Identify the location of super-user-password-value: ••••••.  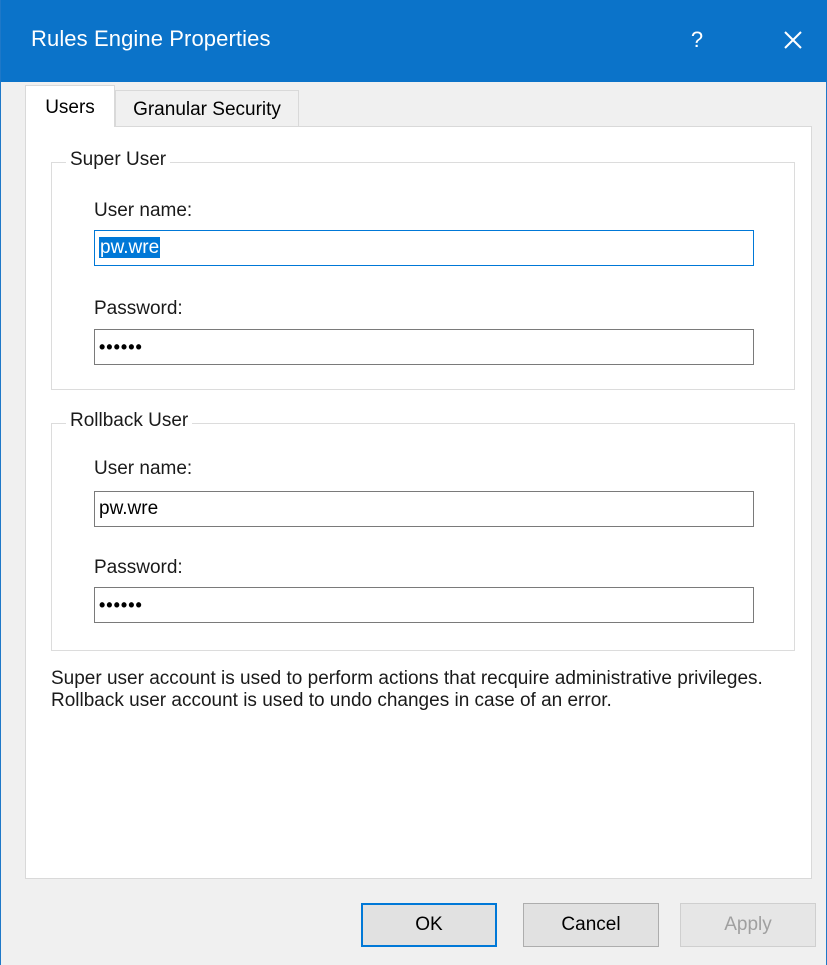
(121, 347).